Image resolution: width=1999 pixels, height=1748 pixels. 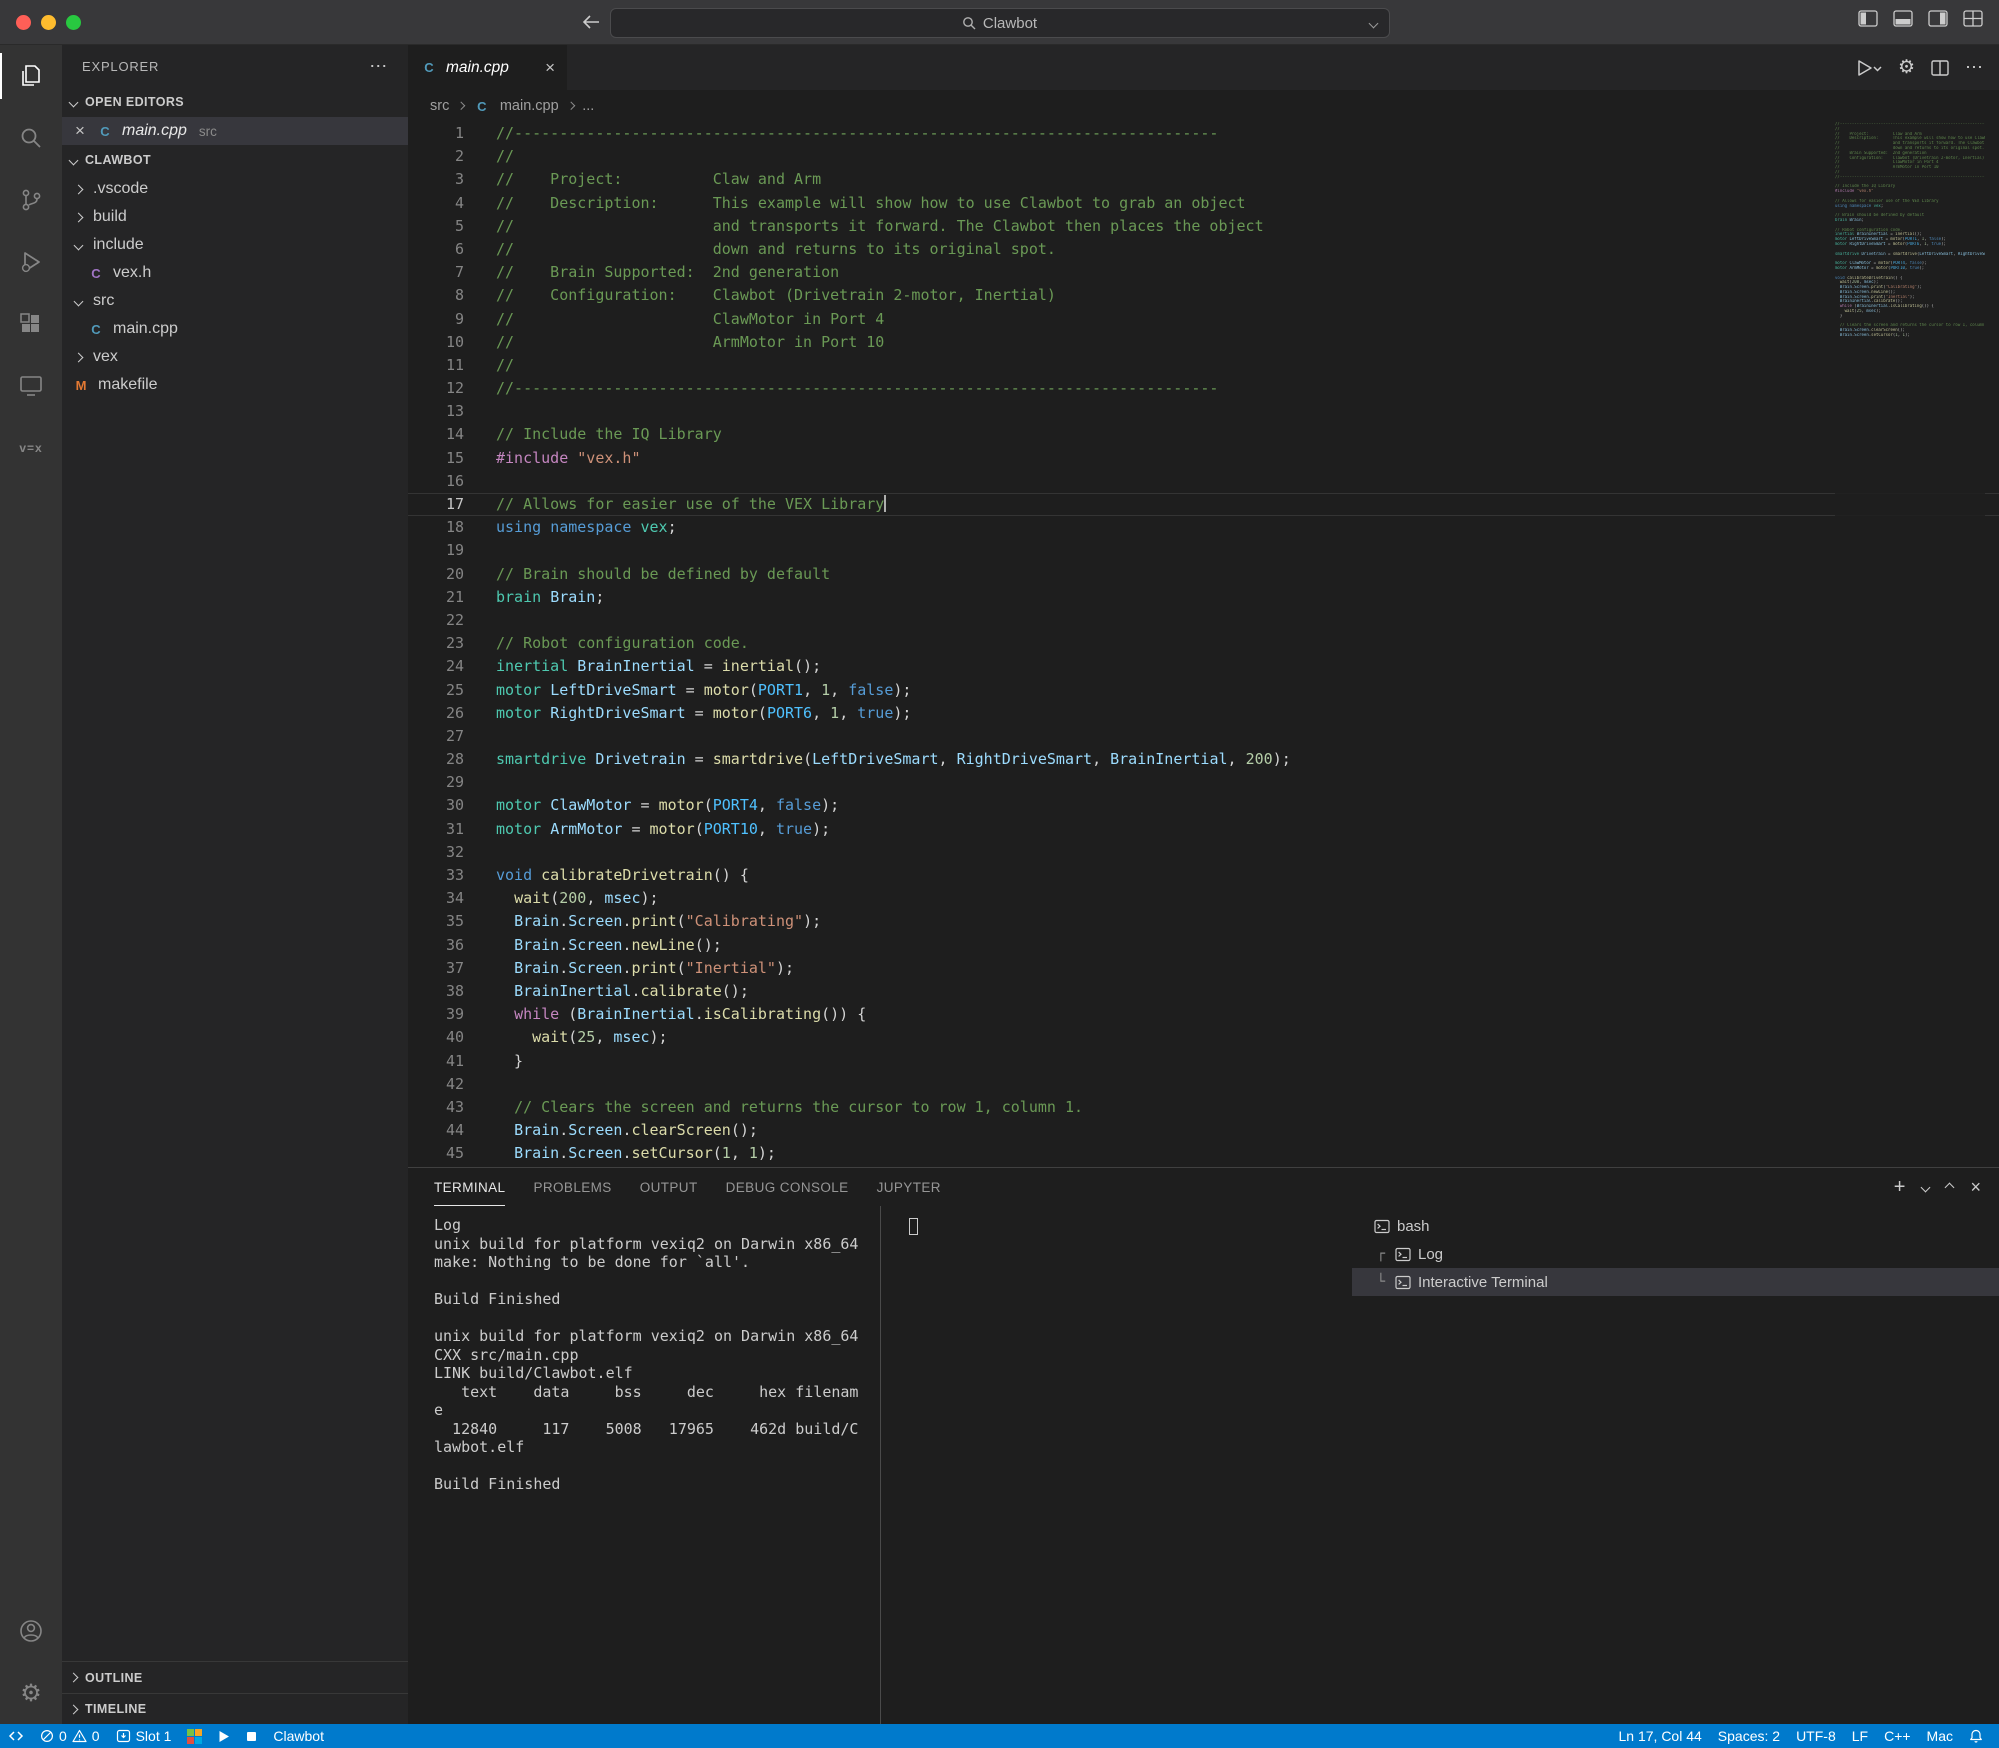 What do you see at coordinates (235, 1677) in the screenshot?
I see `outline-section-header: OUTLINE` at bounding box center [235, 1677].